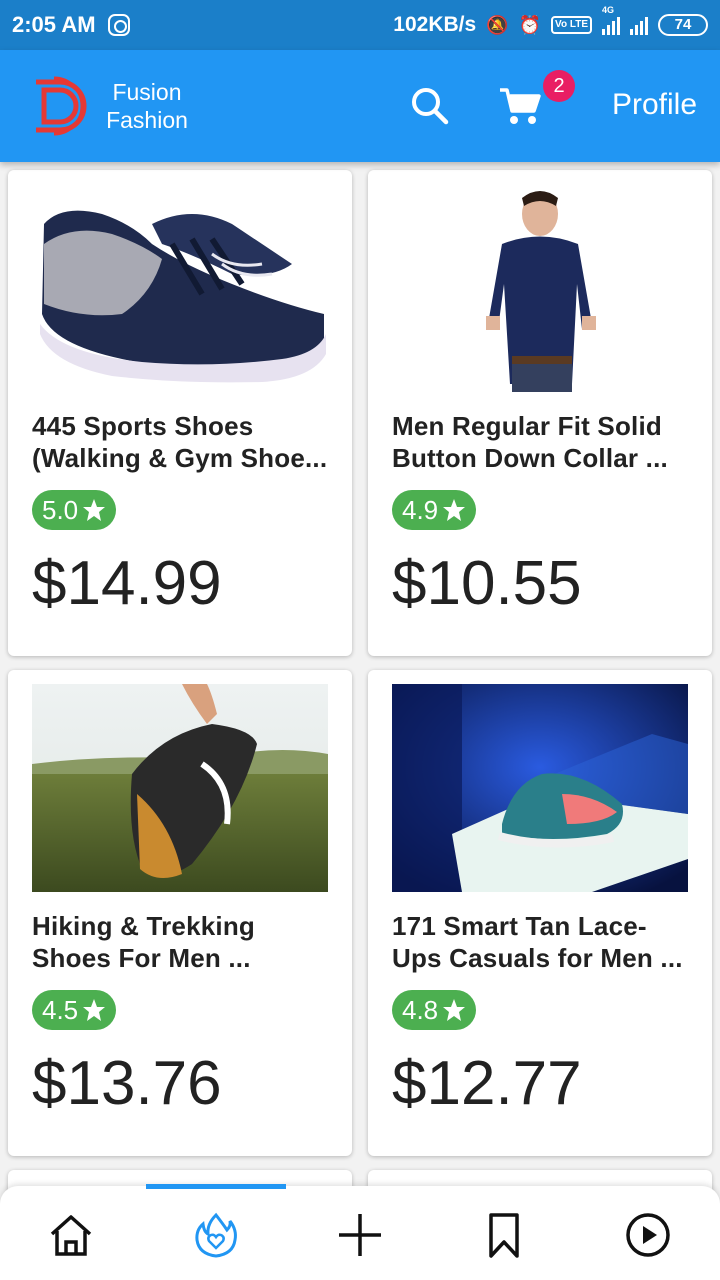 The width and height of the screenshot is (720, 1280). What do you see at coordinates (497, 24) in the screenshot?
I see `notifications-off-icon: 🔕` at bounding box center [497, 24].